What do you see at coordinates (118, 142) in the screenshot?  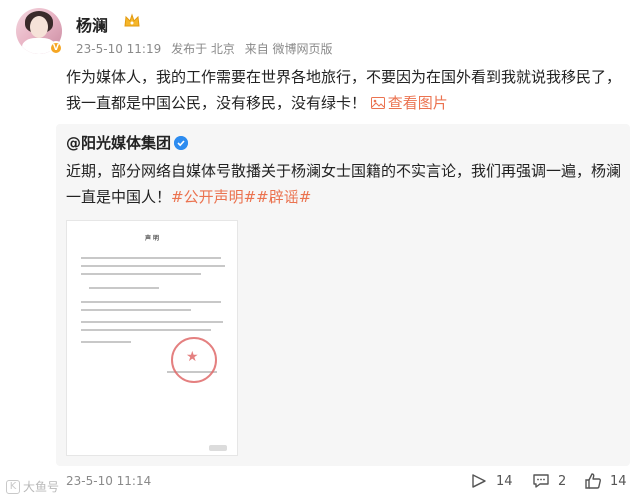 I see `repost-author: @阳光媒体集团` at bounding box center [118, 142].